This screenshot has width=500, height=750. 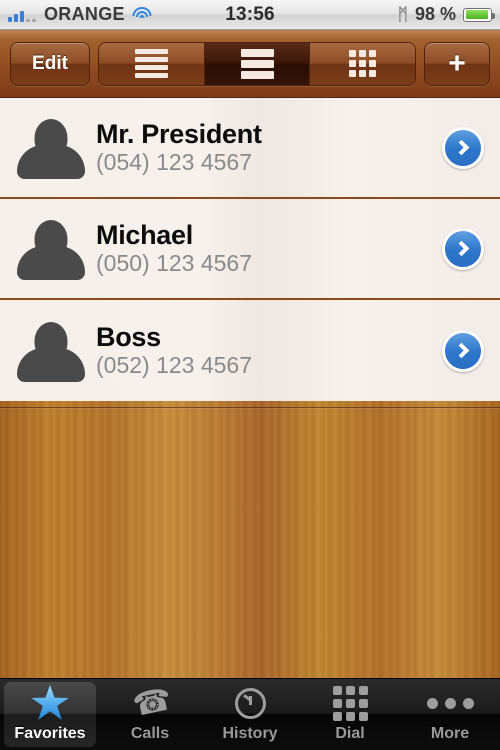 I want to click on add-contact-button: +, so click(x=457, y=63).